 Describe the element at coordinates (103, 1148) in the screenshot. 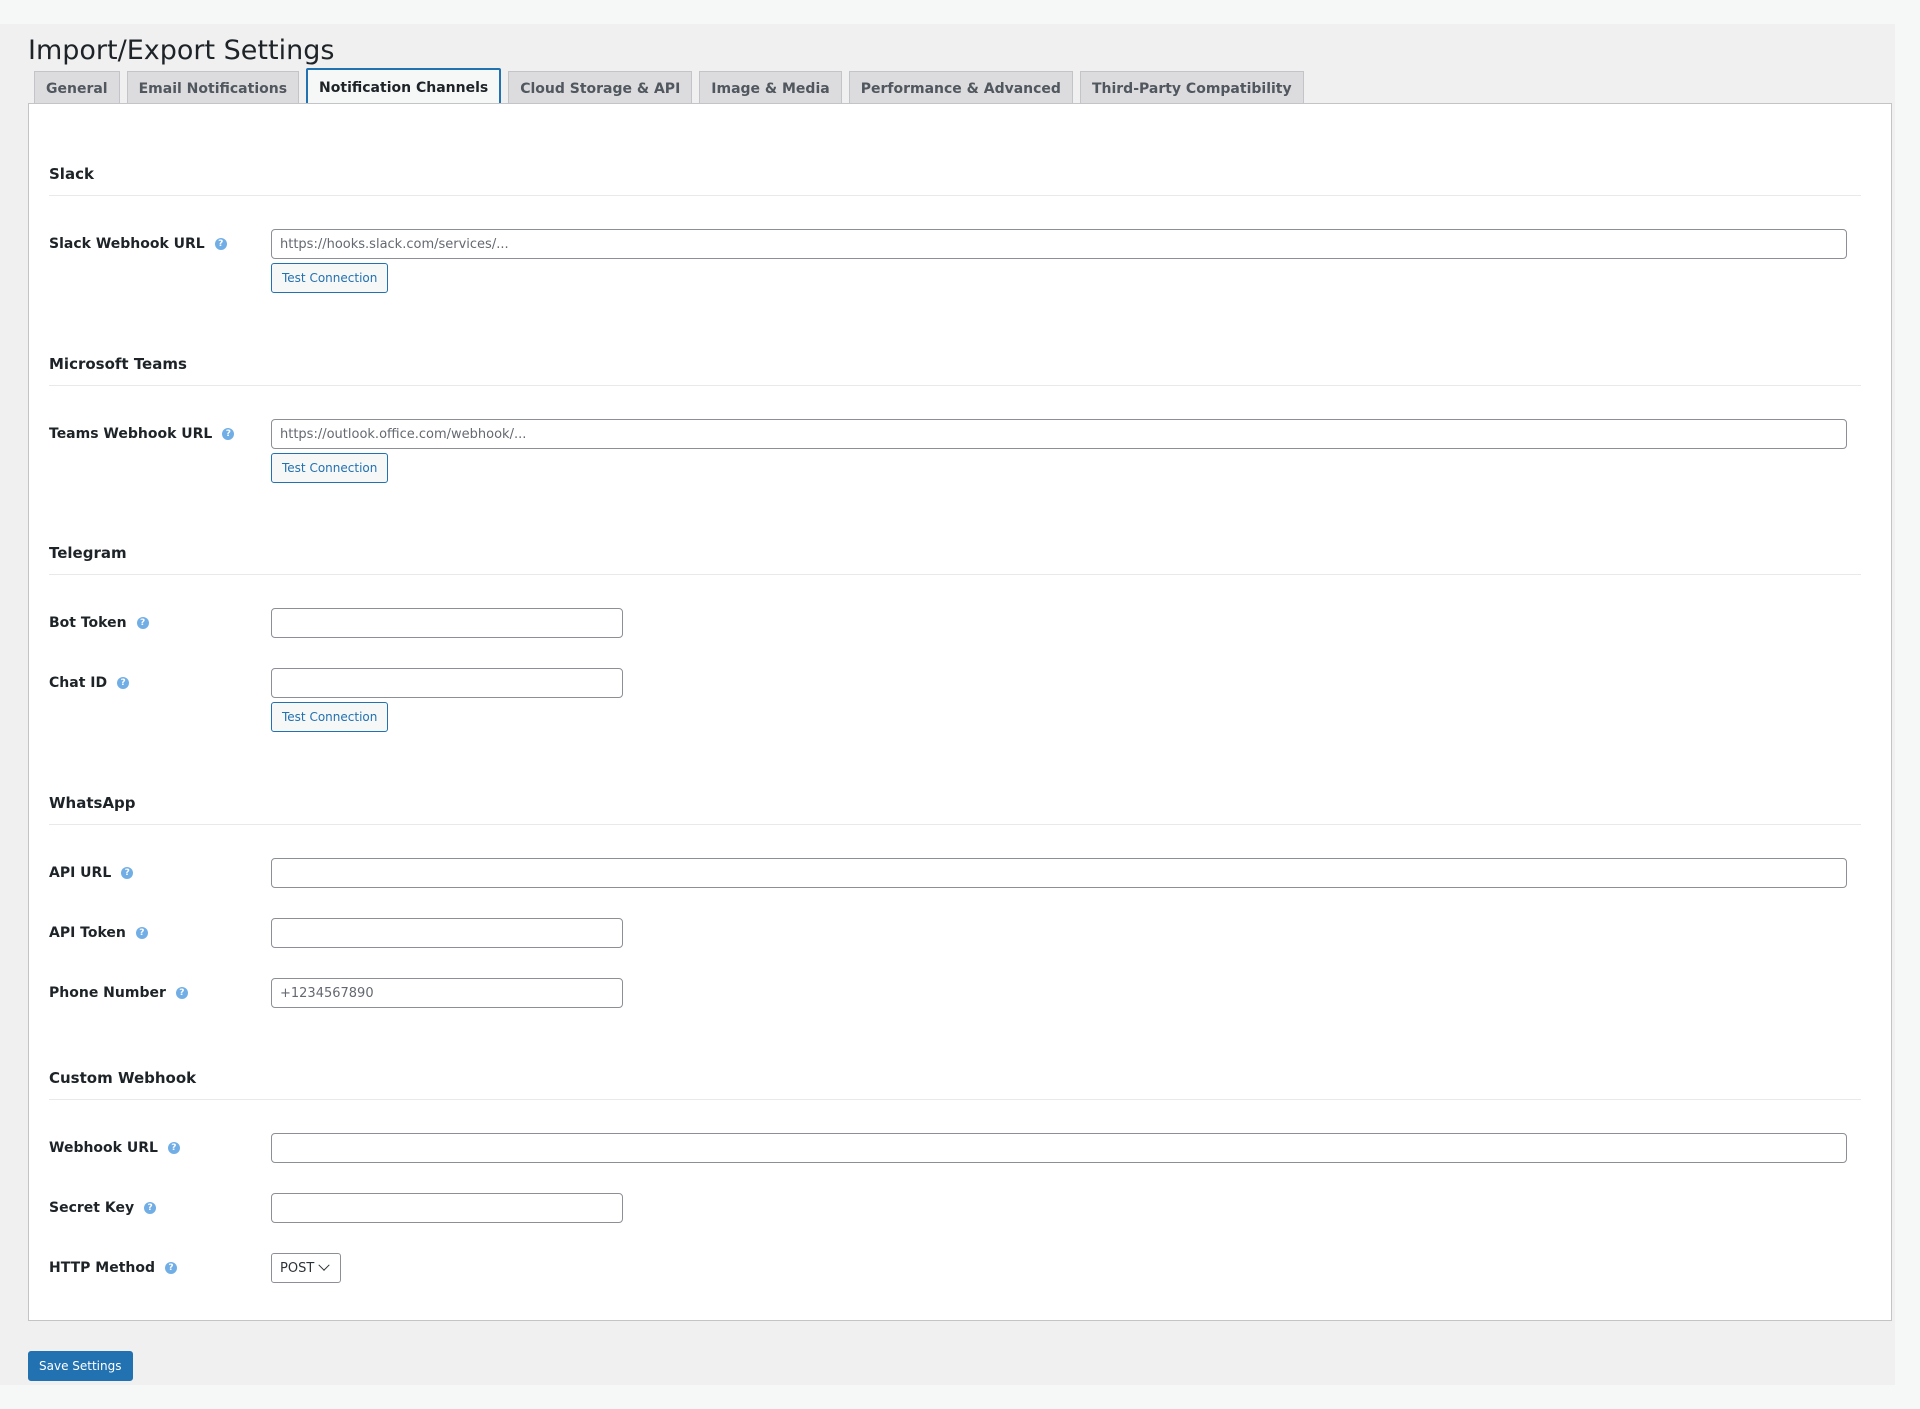

I see `label-text: Webhook URL` at that location.